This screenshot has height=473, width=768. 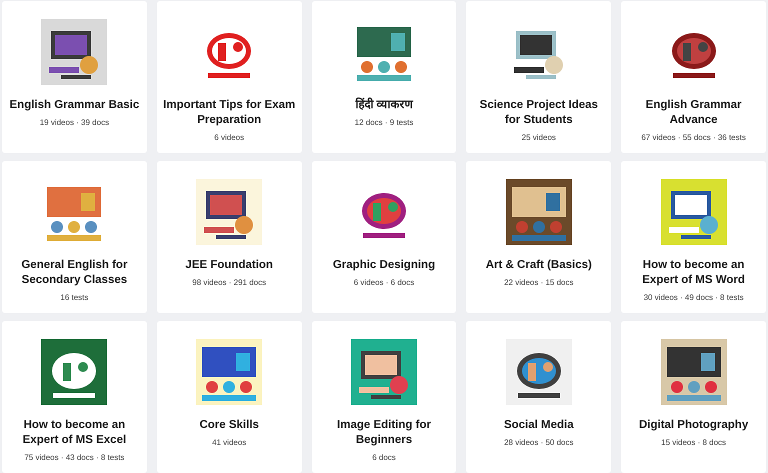 I want to click on course-card: JEE Foundation 98 videos · 291 docs, so click(x=229, y=237).